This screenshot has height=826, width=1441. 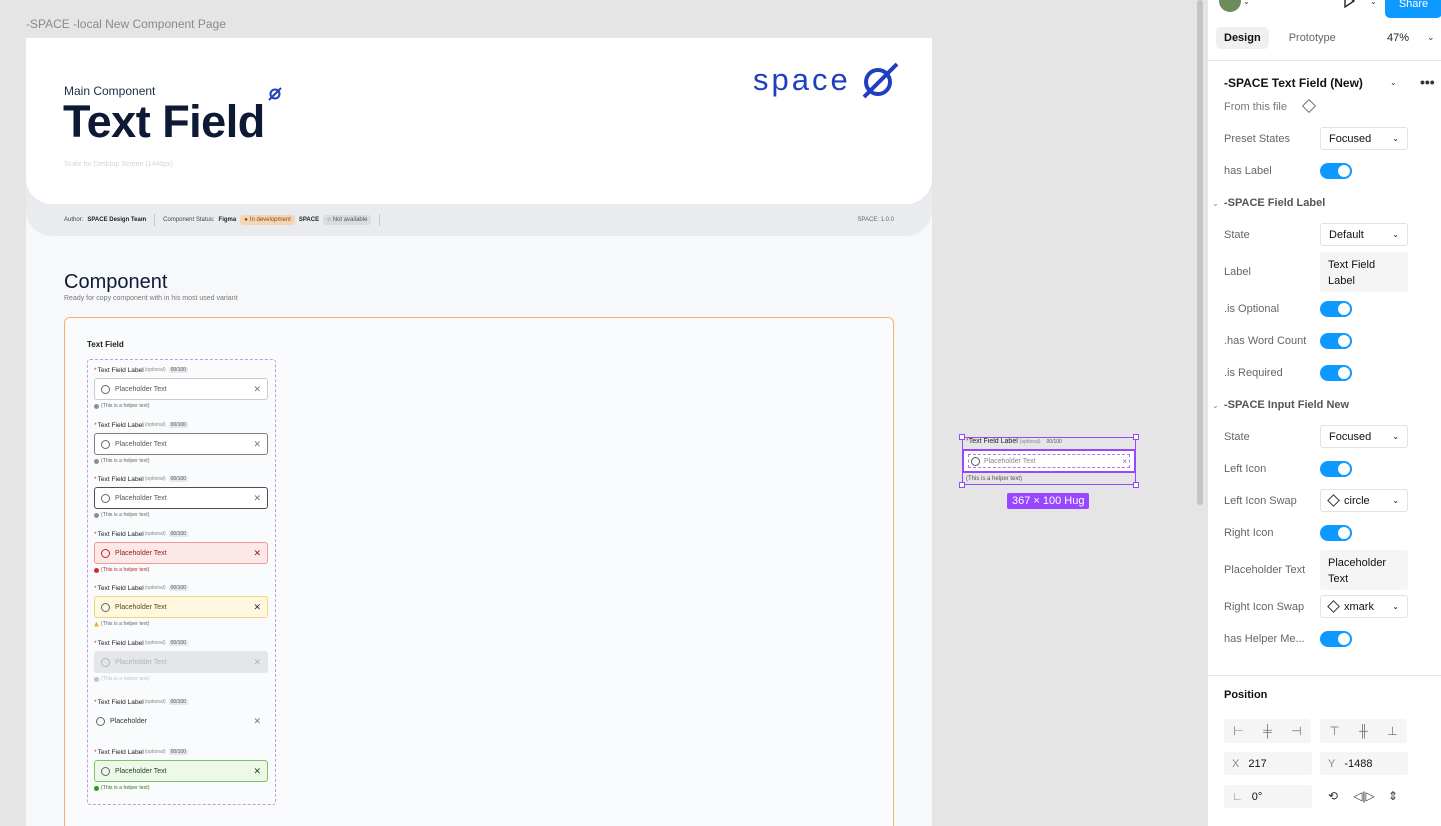 What do you see at coordinates (1364, 570) in the screenshot?
I see `placeholder-text-input: Placeholder Text` at bounding box center [1364, 570].